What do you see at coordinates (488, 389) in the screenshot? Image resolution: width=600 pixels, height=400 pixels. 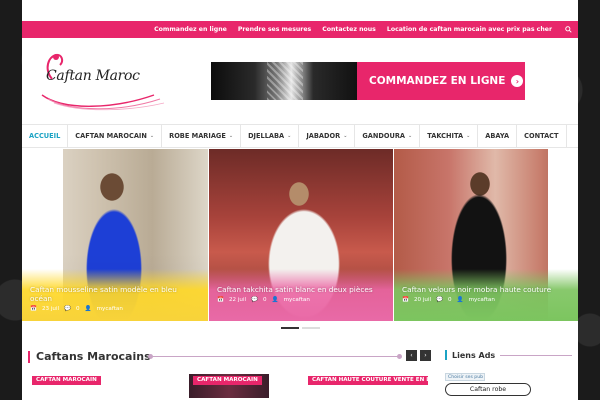 I see `ad-link-button: Caftan robe` at bounding box center [488, 389].